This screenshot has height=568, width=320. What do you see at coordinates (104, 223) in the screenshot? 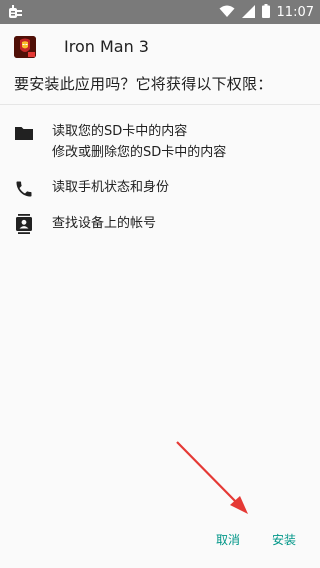
I see `permission-accounts-label: 查找设备上的帐号` at bounding box center [104, 223].